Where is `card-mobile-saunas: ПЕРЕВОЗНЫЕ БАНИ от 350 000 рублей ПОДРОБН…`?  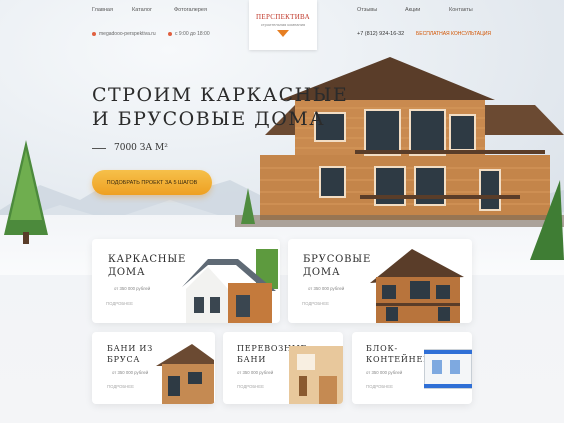 card-mobile-saunas: ПЕРЕВОЗНЫЕ БАНИ от 350 000 рублей ПОДРОБН… is located at coordinates (283, 368).